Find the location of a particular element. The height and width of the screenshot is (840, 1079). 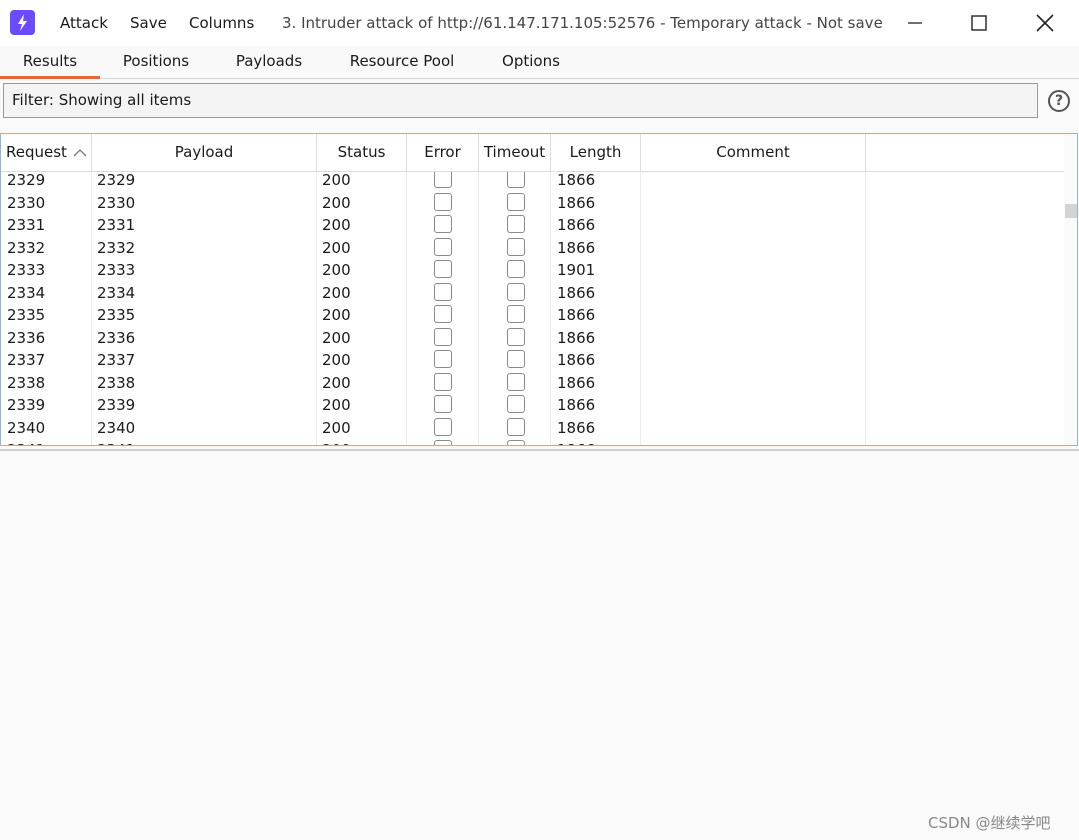

close-icon is located at coordinates (1045, 23).